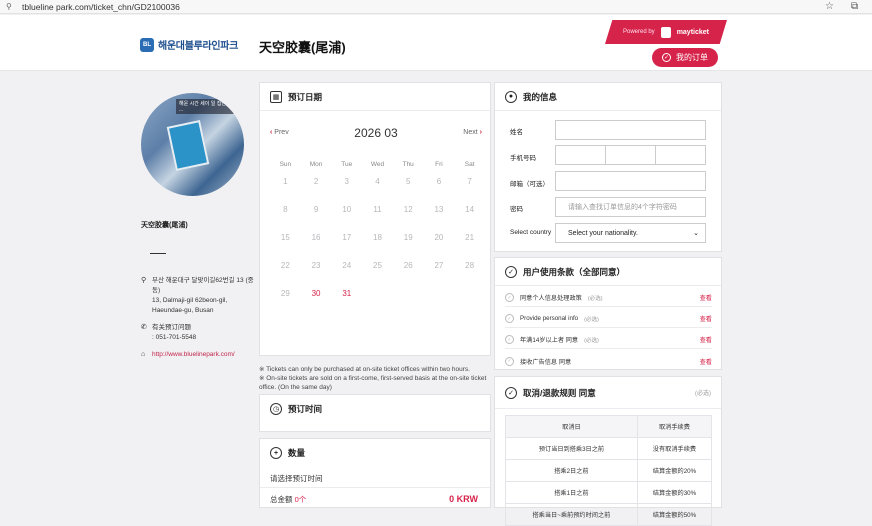 The image size is (872, 526). I want to click on calendar-day: 10, so click(347, 209).